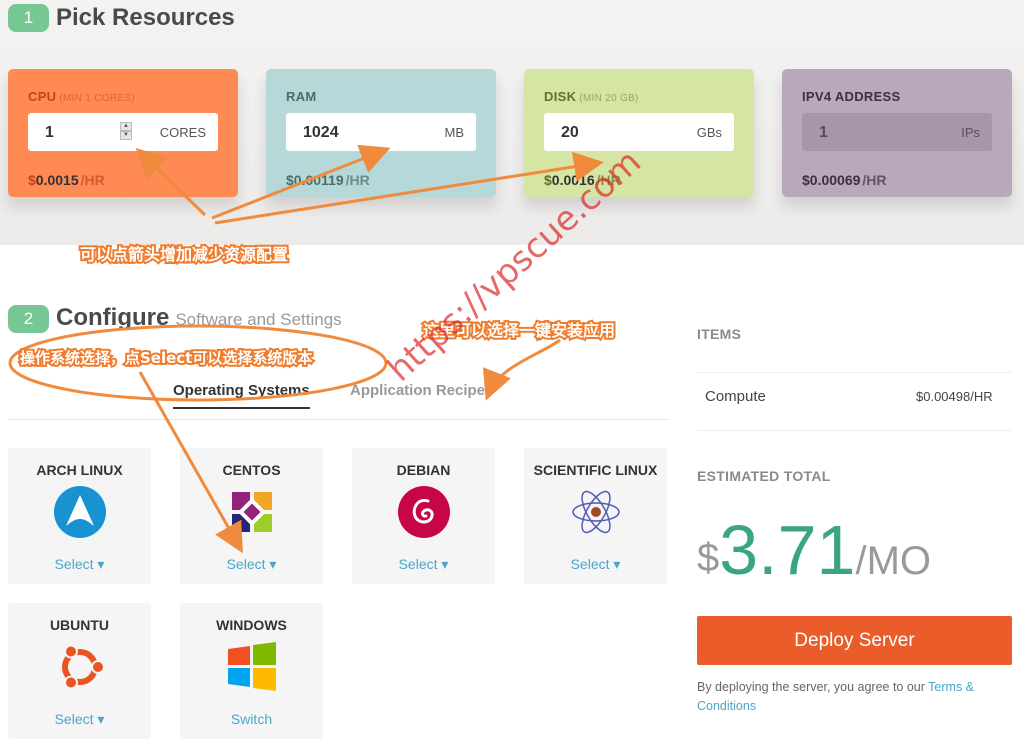  Describe the element at coordinates (454, 132) in the screenshot. I see `ram-unit: MB` at that location.